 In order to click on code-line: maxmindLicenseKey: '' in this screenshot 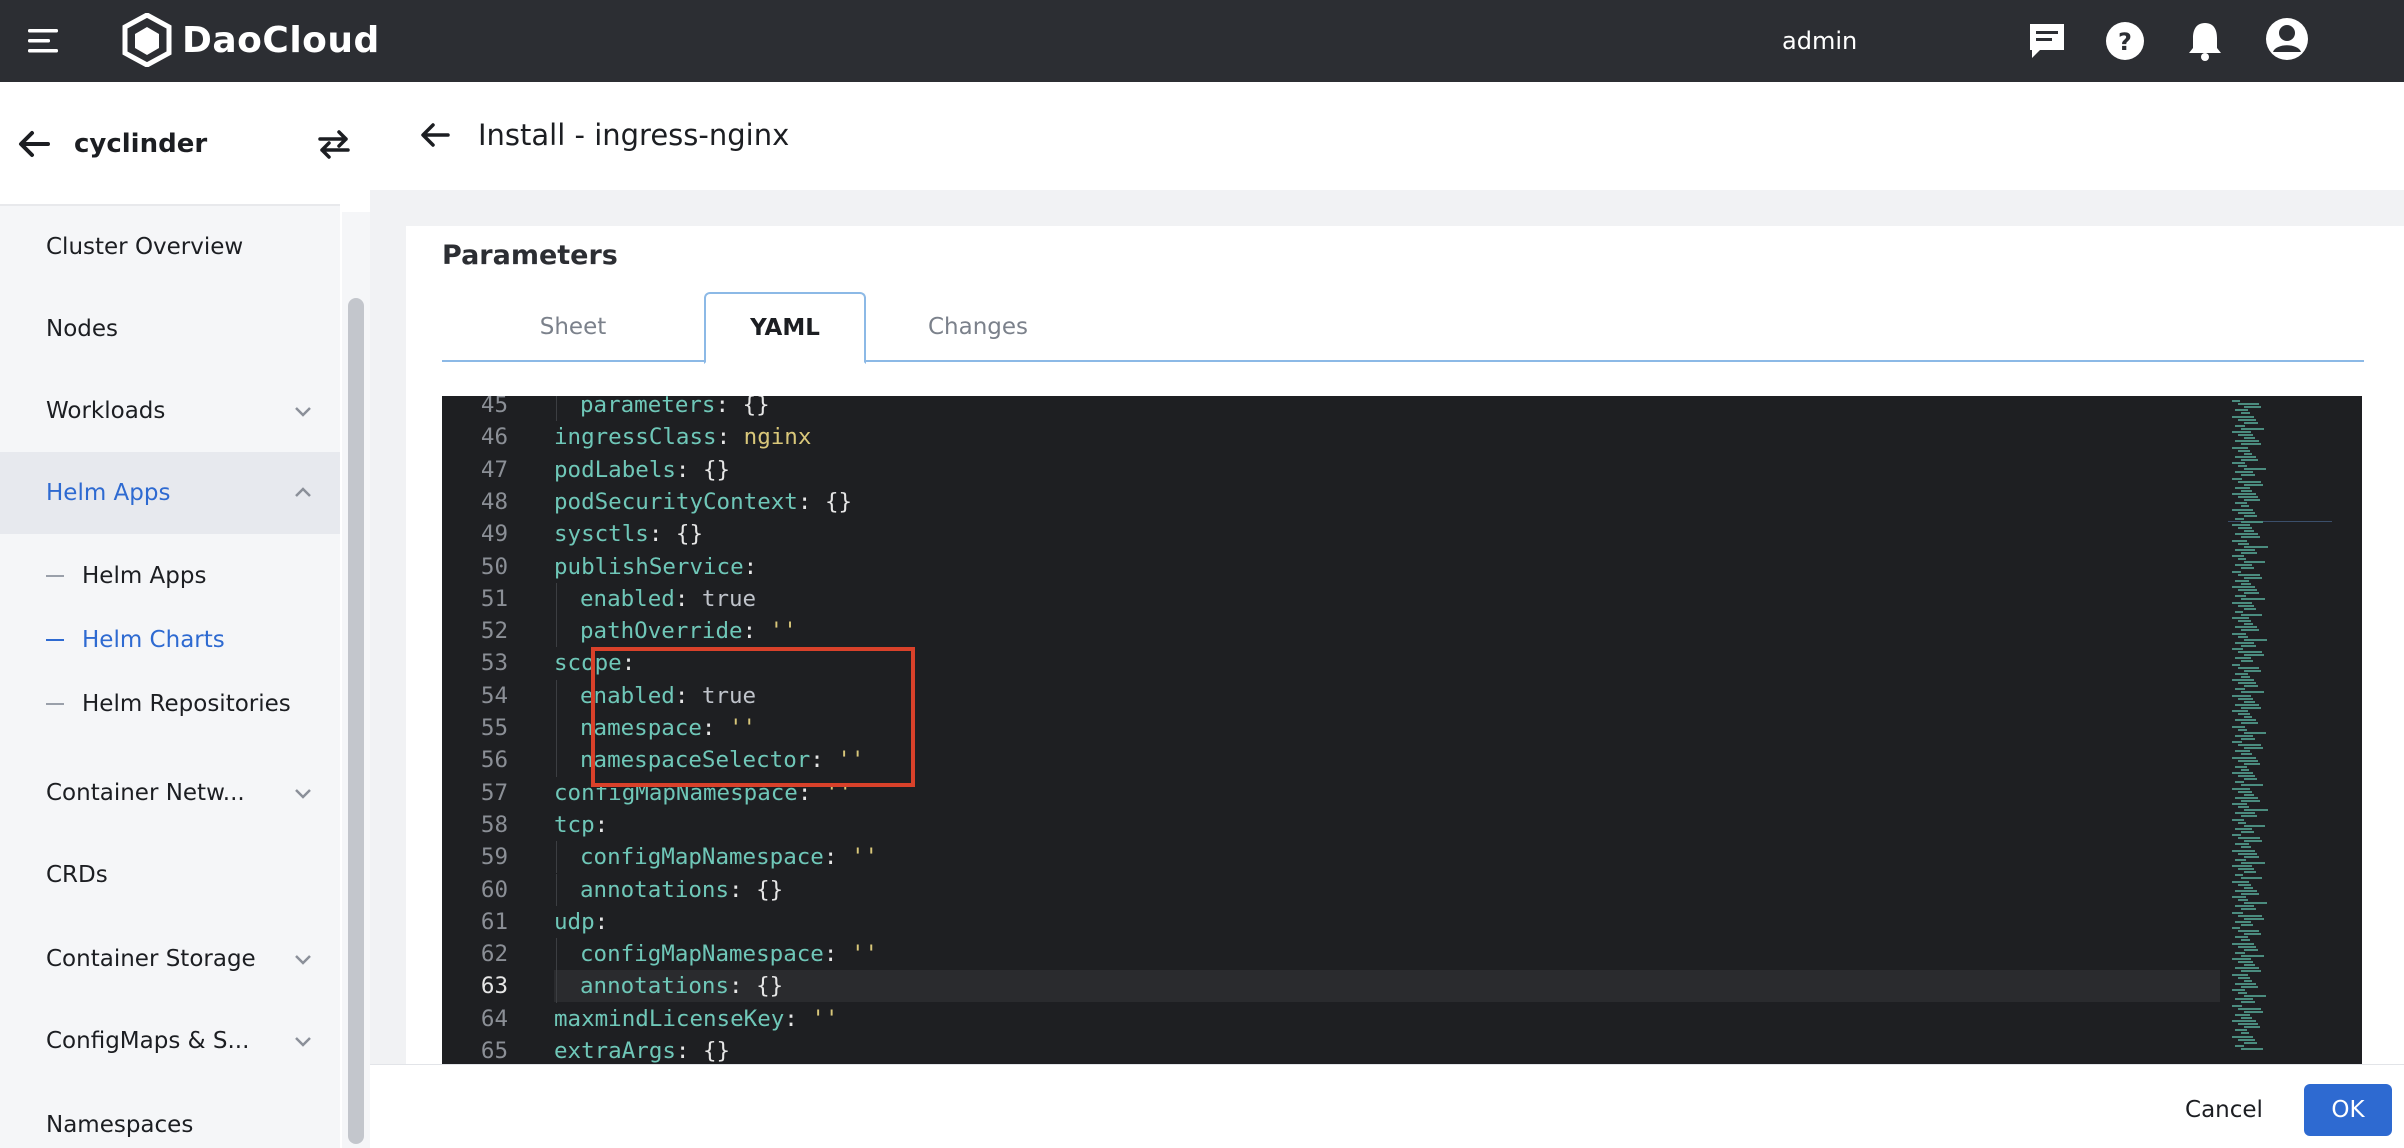, I will do `click(696, 1019)`.